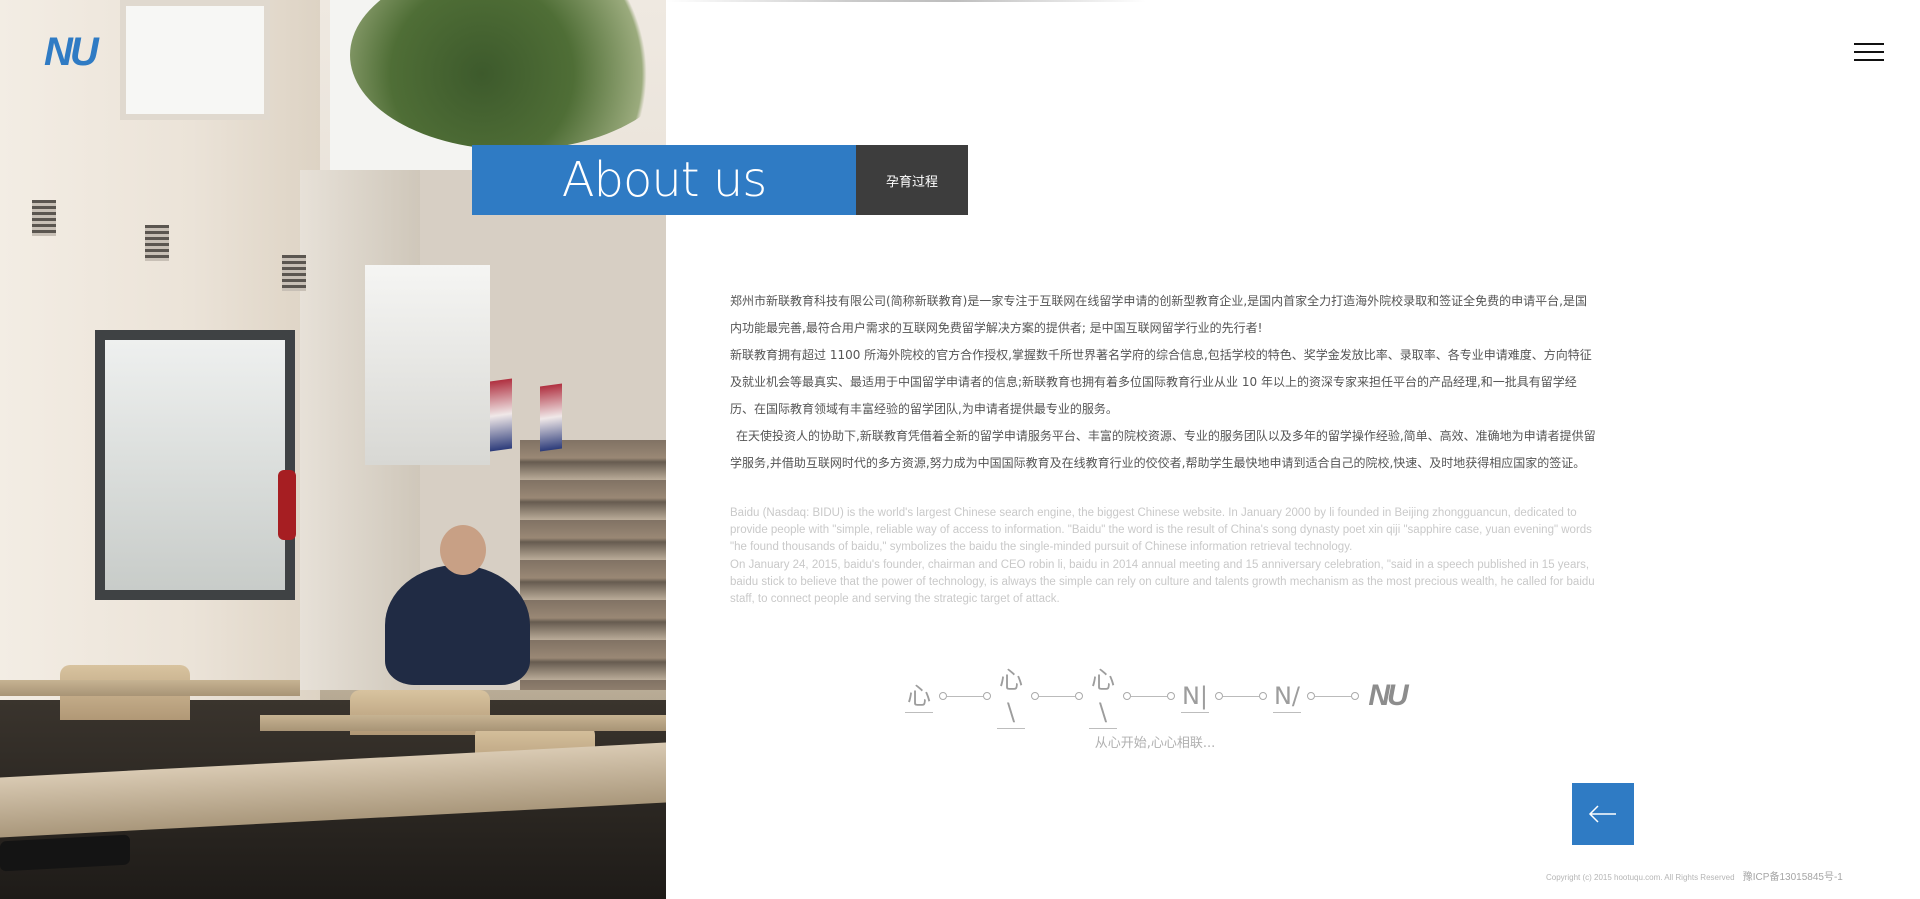 The width and height of the screenshot is (1920, 899). I want to click on tab-incubation-process: 孕育过程, so click(912, 180).